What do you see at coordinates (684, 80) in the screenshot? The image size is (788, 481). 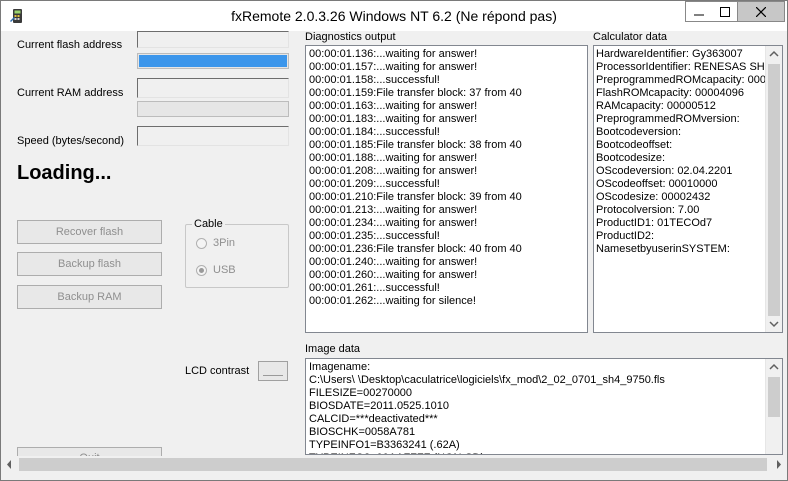 I see `text-line: PreprogrammedROMcapacity: 0000` at bounding box center [684, 80].